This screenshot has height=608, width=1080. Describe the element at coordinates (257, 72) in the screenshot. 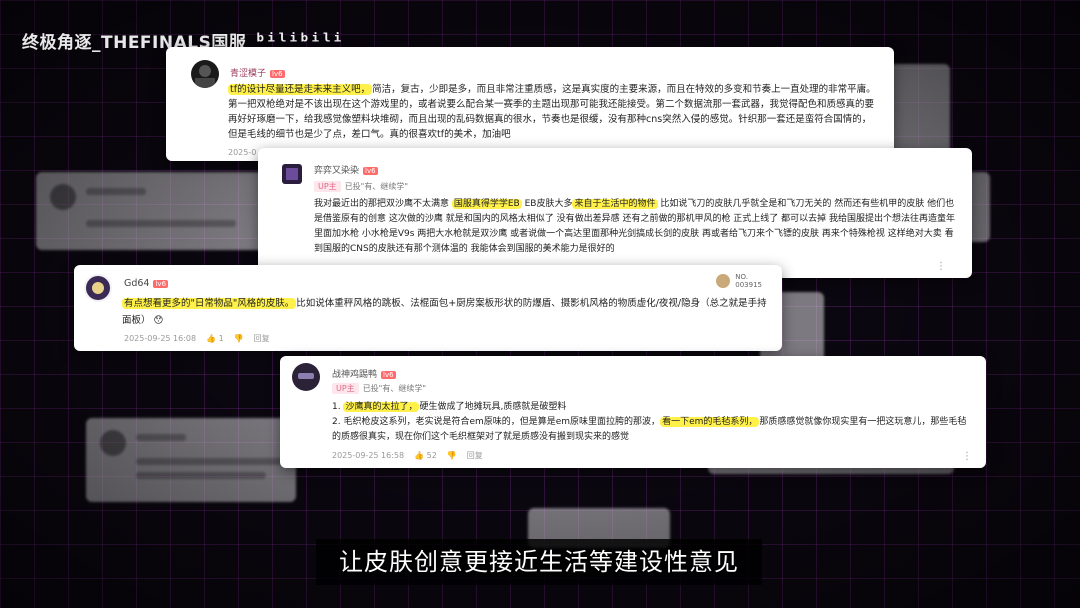

I see `username: 青涩模子 lv6` at that location.